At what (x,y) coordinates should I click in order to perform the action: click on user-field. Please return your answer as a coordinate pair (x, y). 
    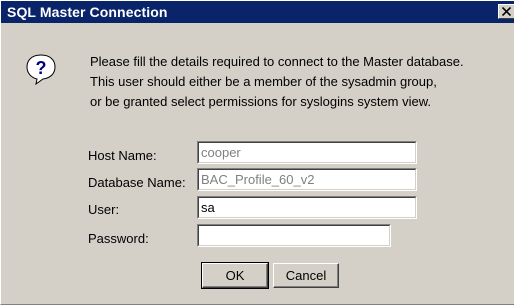
    Looking at the image, I should click on (307, 207).